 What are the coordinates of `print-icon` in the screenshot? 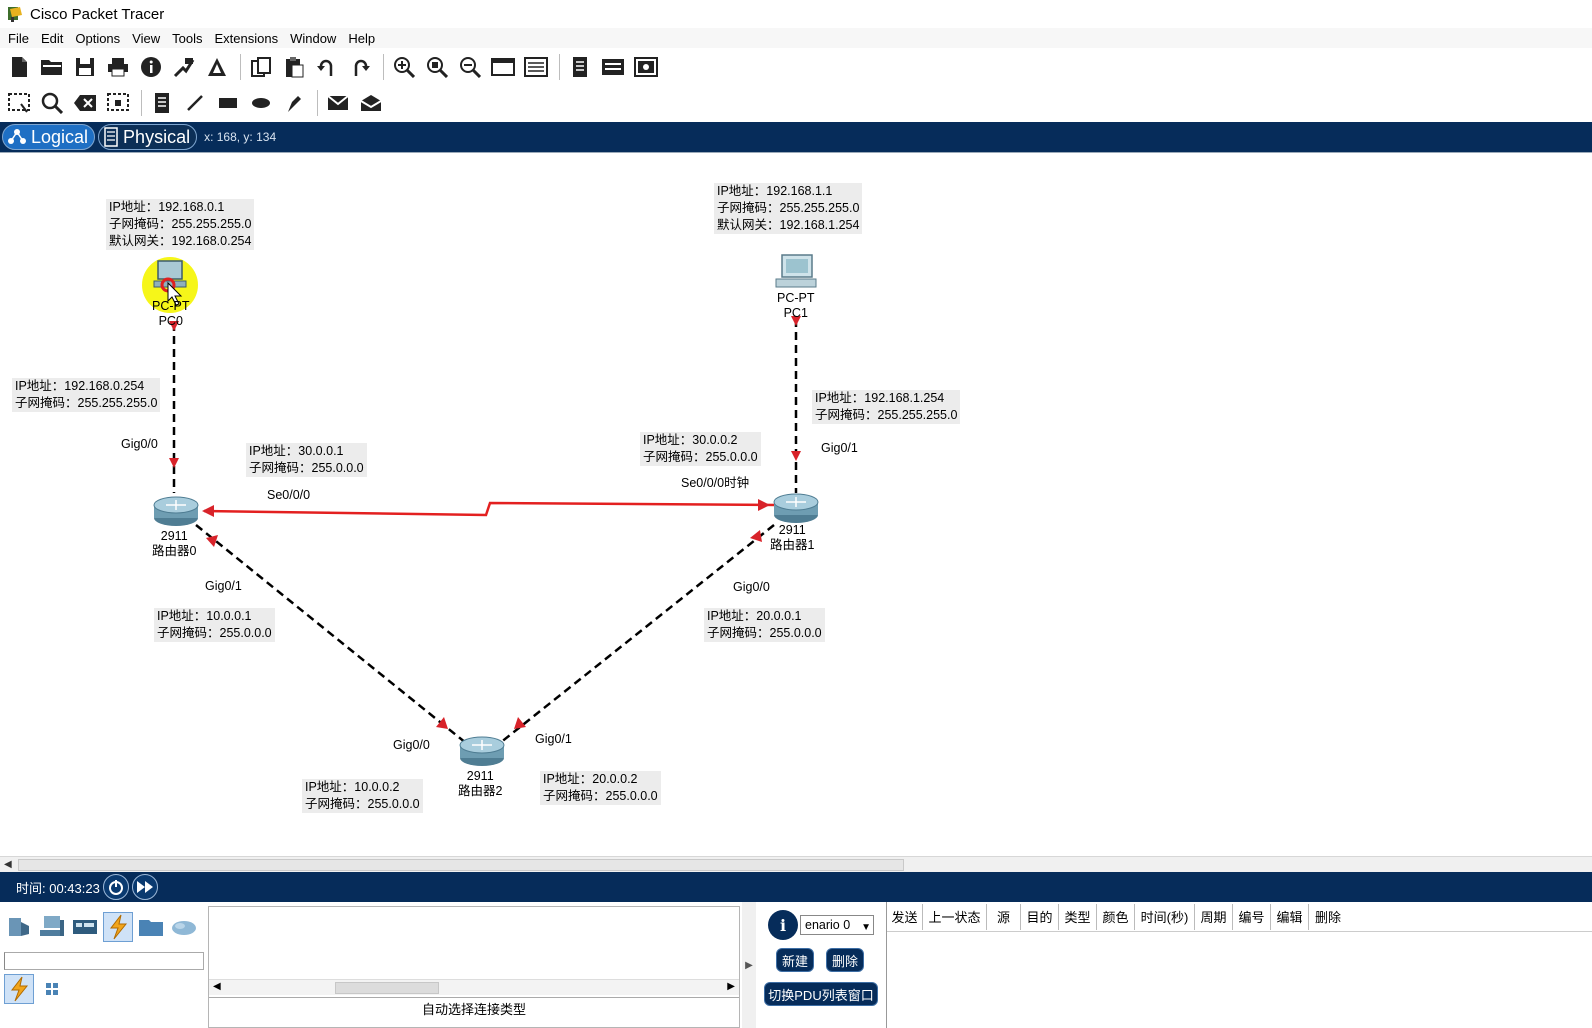 It's located at (118, 67).